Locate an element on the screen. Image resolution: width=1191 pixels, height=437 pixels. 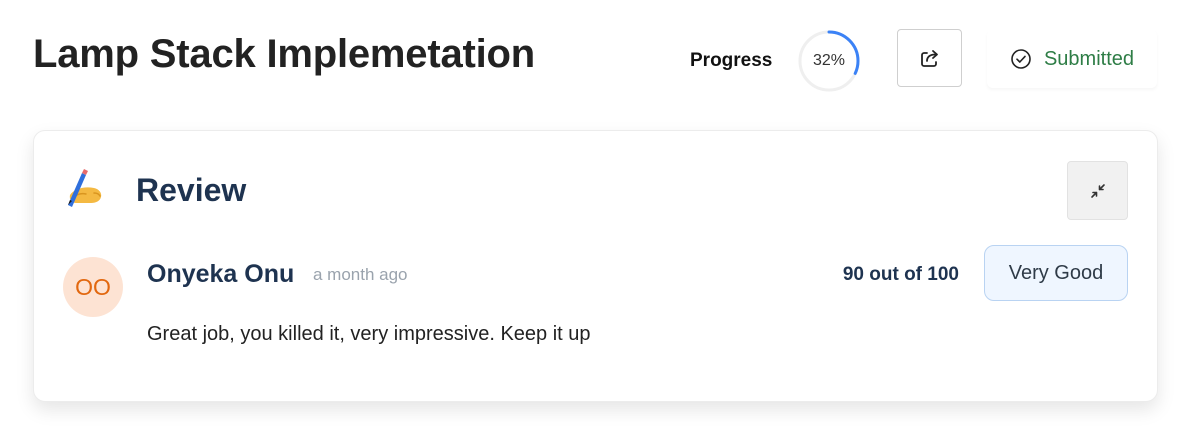
status-label: Submitted is located at coordinates (1089, 58).